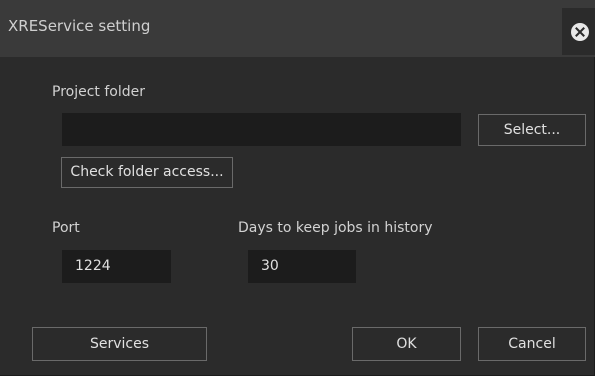 The image size is (596, 377). I want to click on history-days-input: 30, so click(302, 266).